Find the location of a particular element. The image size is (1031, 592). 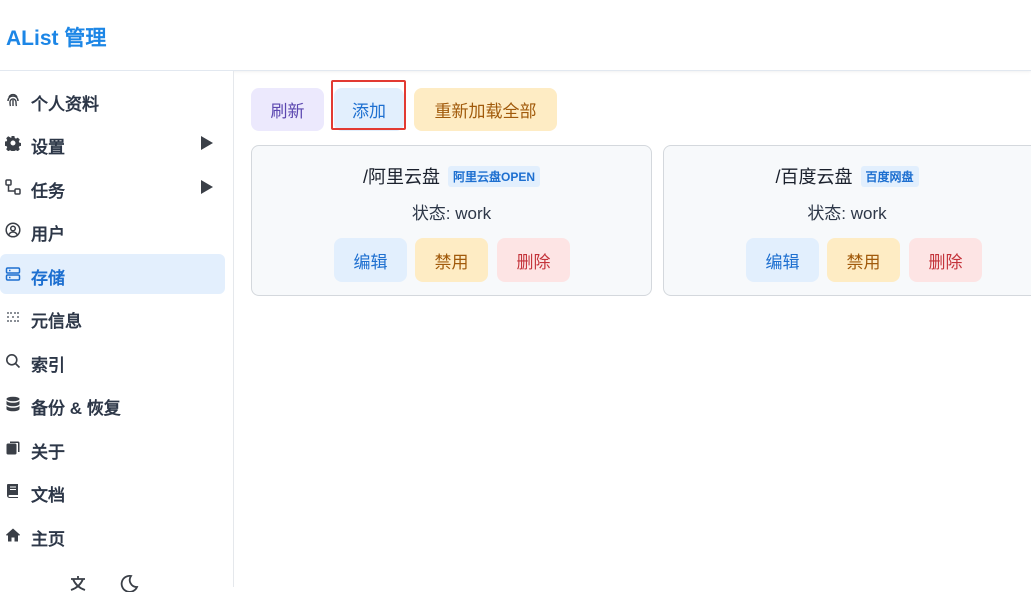

sidebar-item-label: 备份 & 恢复 is located at coordinates (76, 408).